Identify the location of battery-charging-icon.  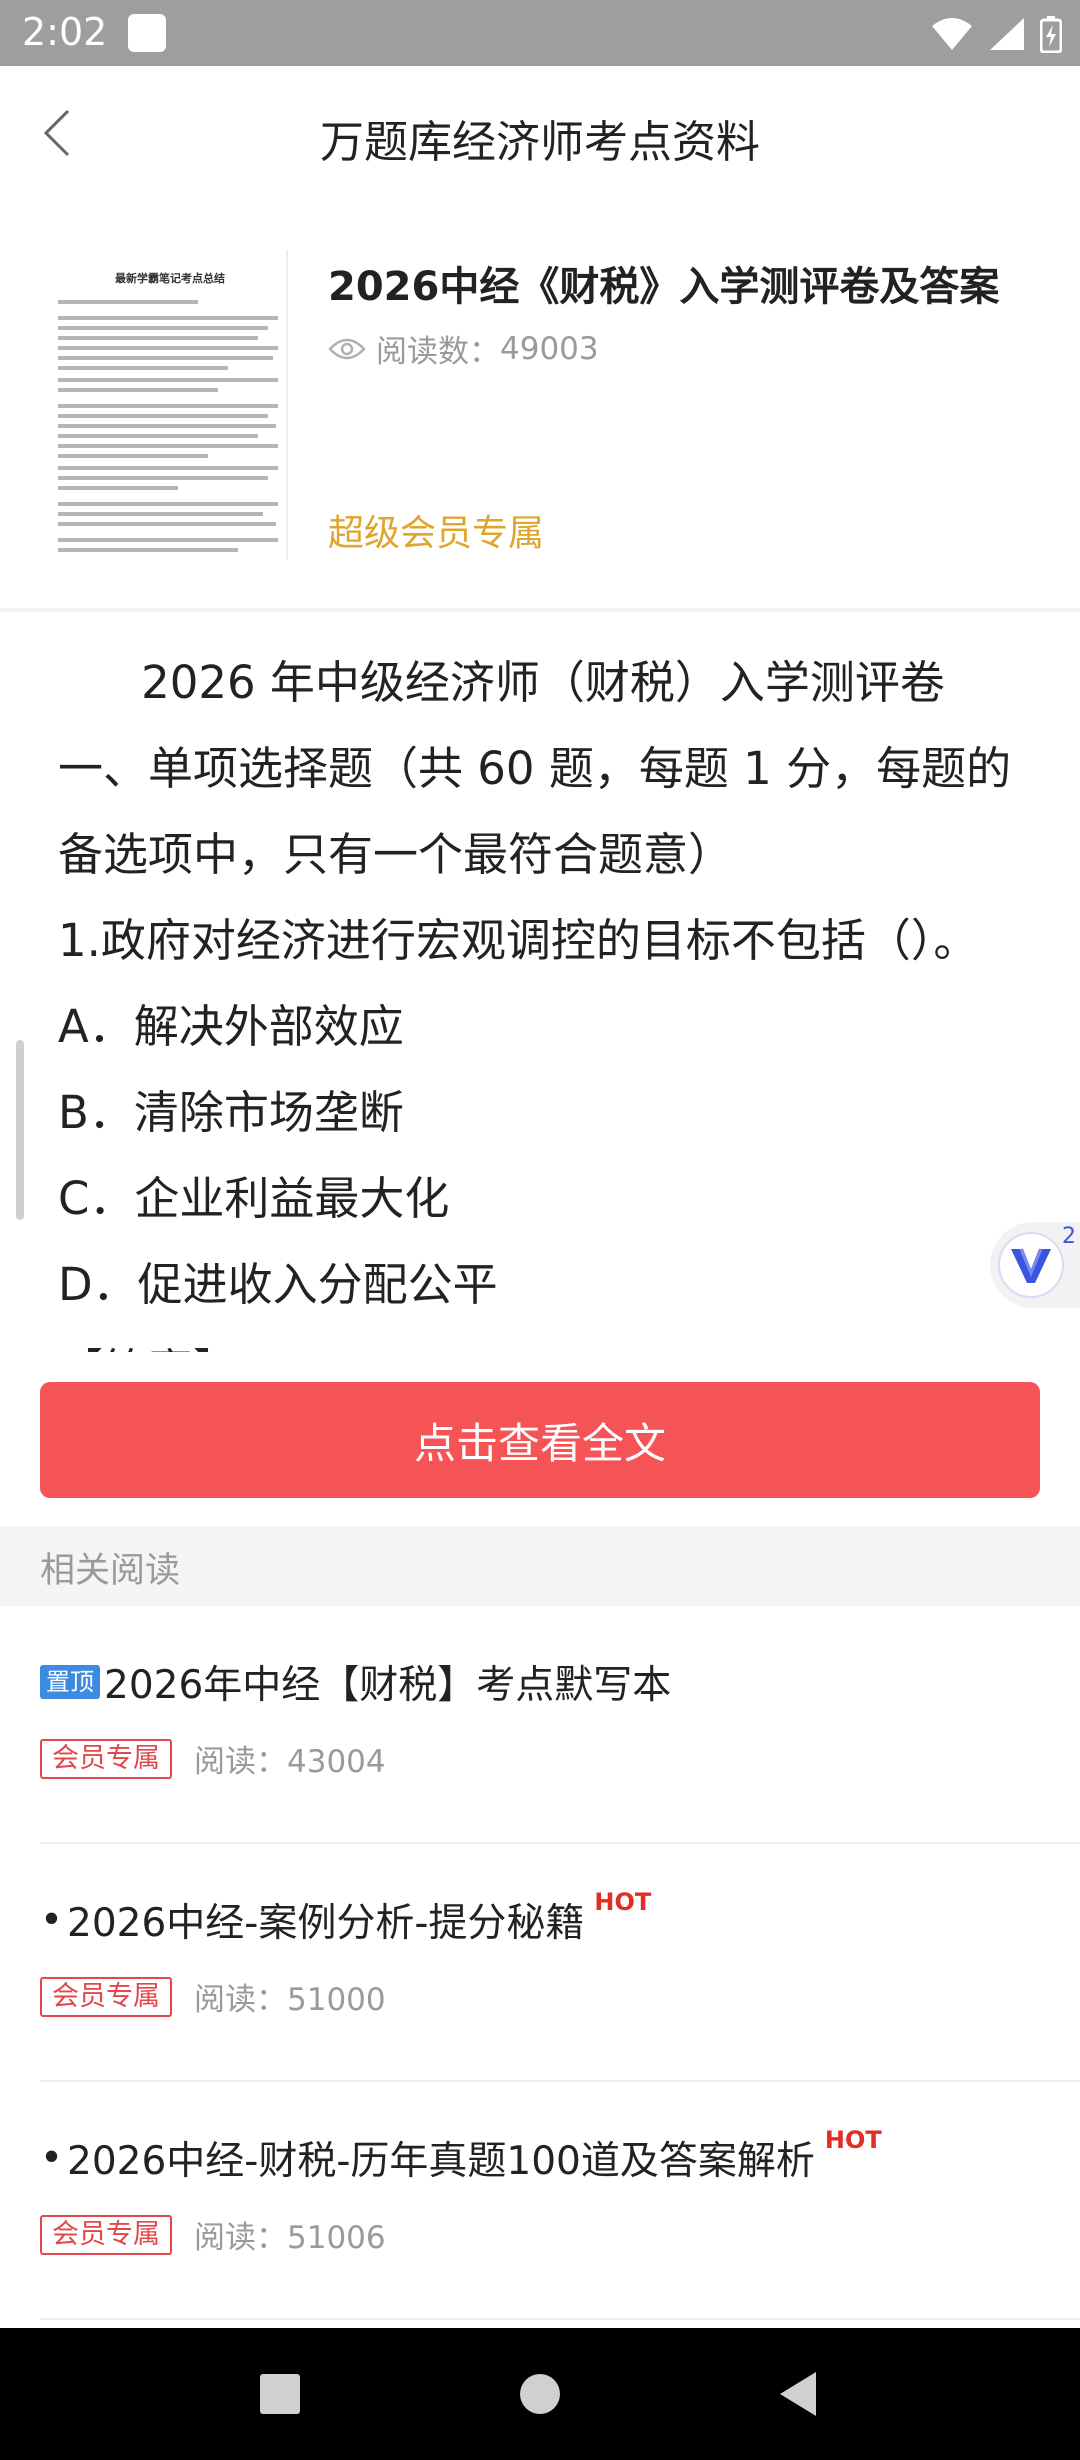
(1051, 34).